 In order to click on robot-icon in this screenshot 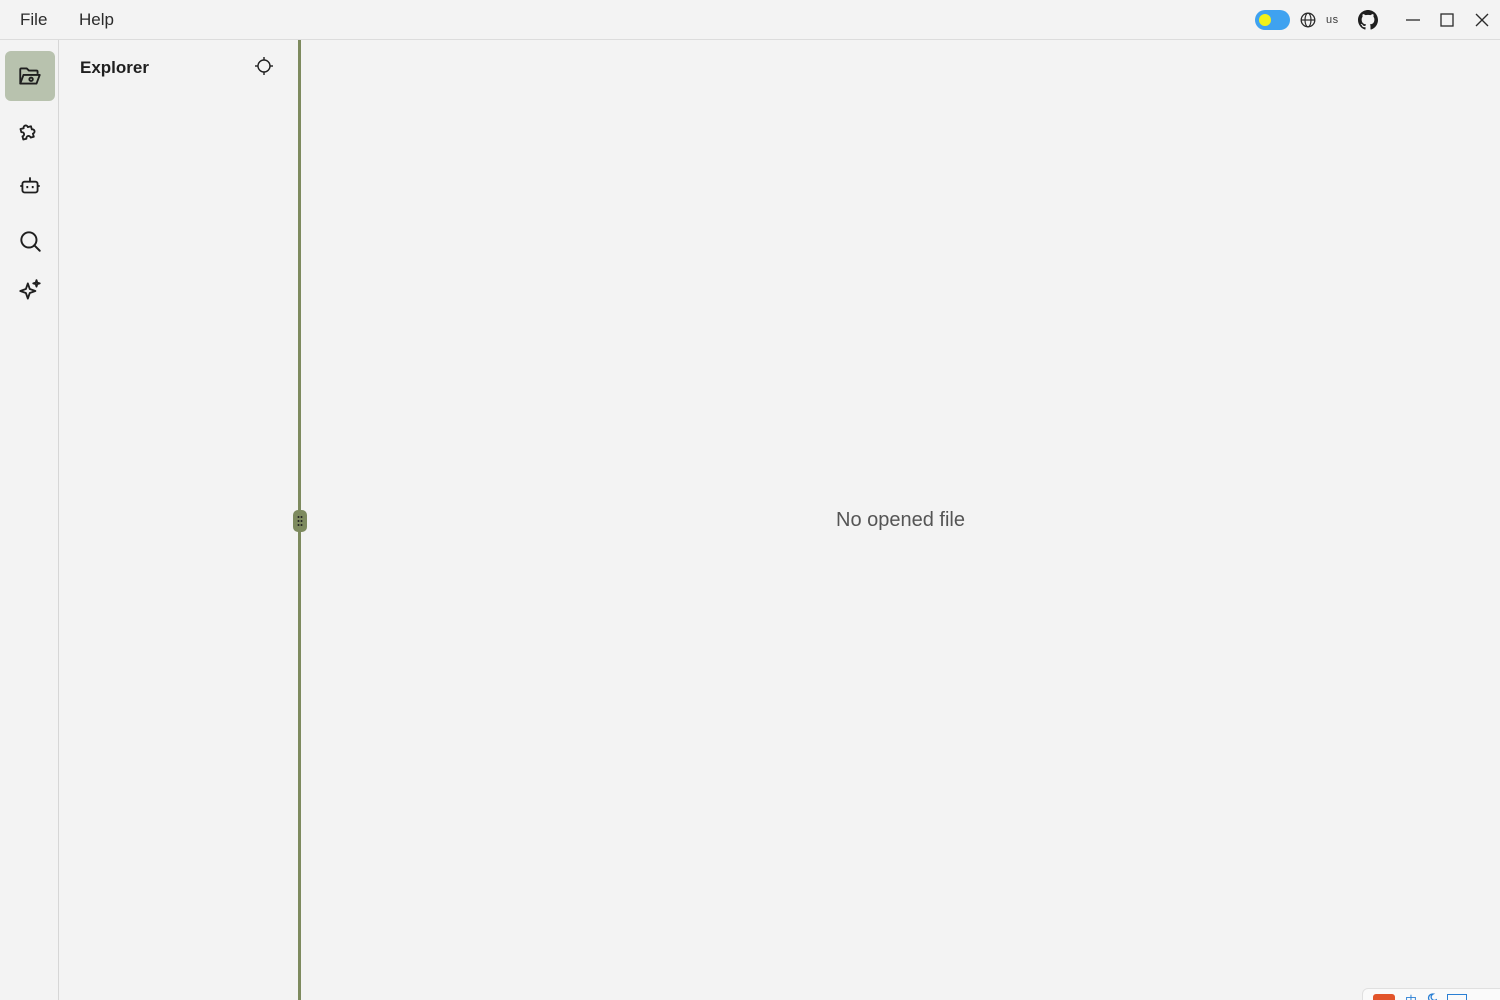, I will do `click(30, 185)`.